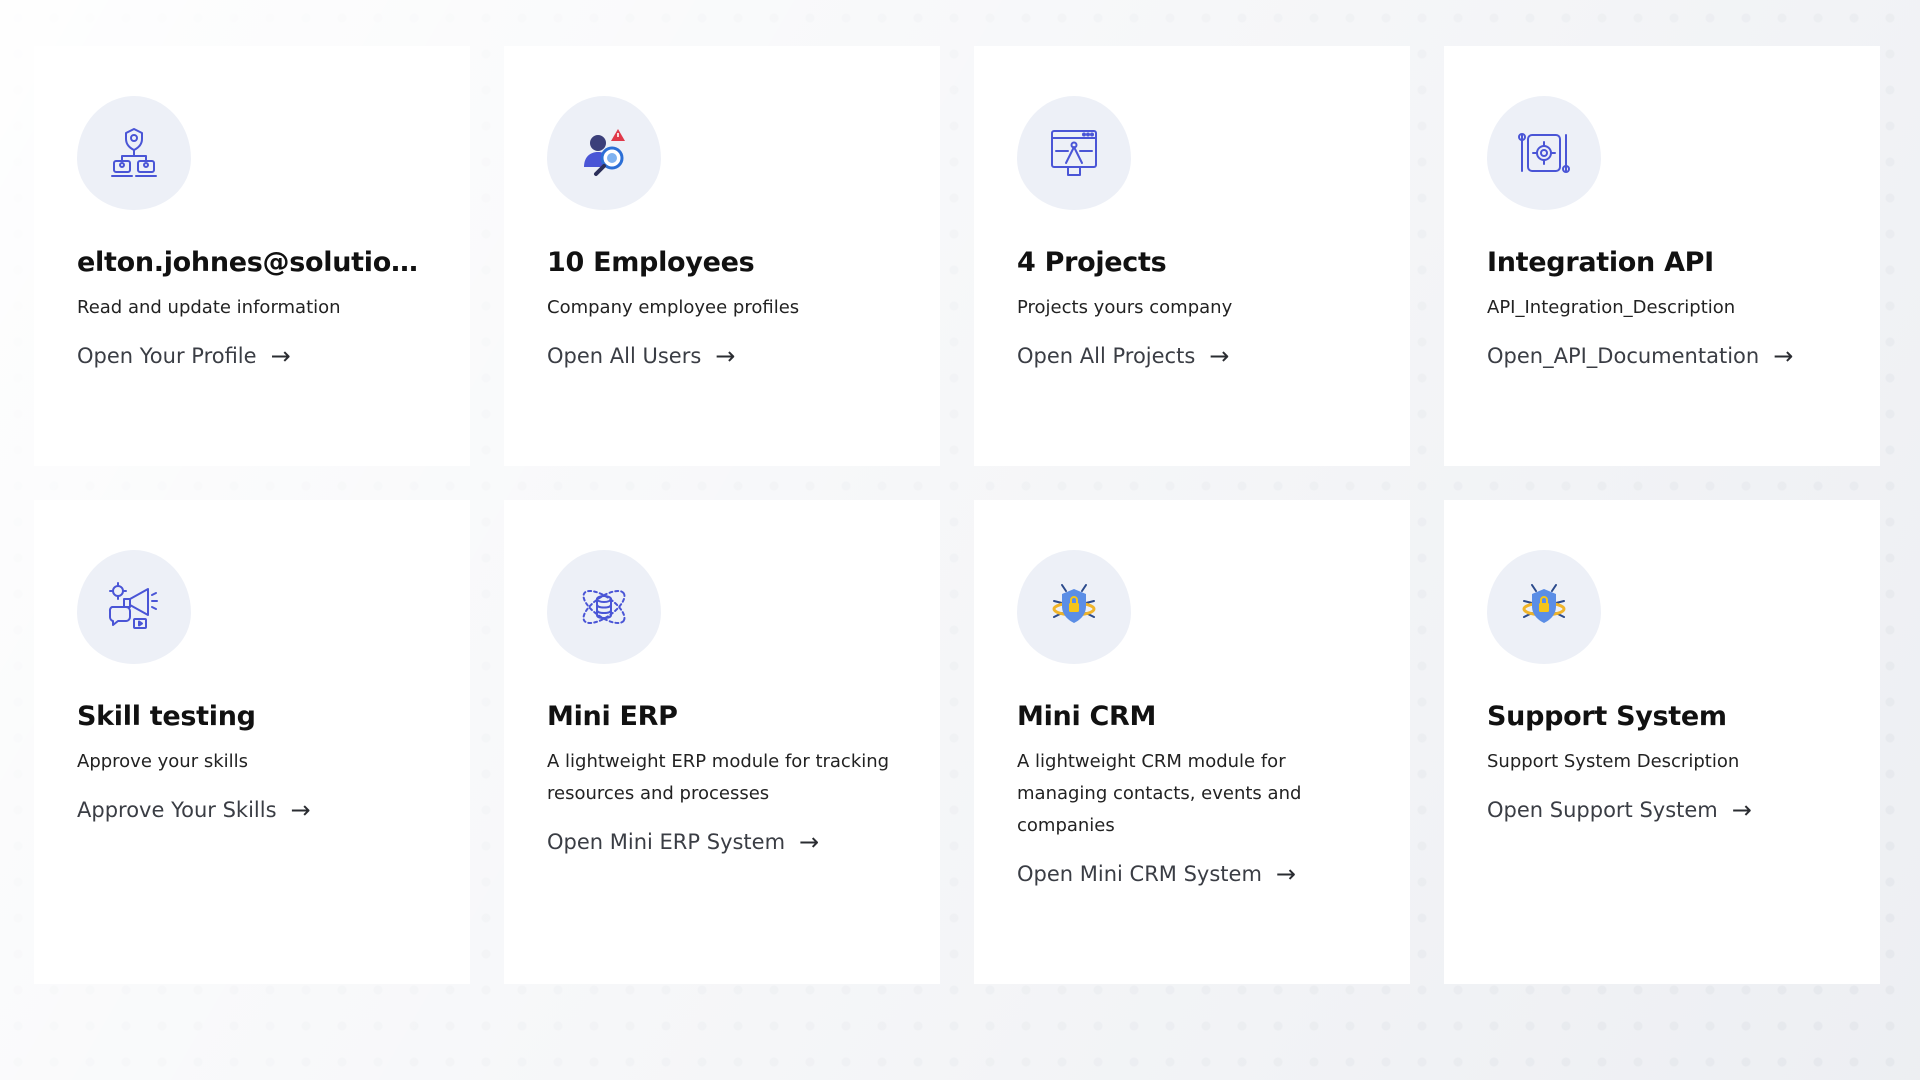 Image resolution: width=1920 pixels, height=1080 pixels. I want to click on link-label: Open Your Profile, so click(167, 356).